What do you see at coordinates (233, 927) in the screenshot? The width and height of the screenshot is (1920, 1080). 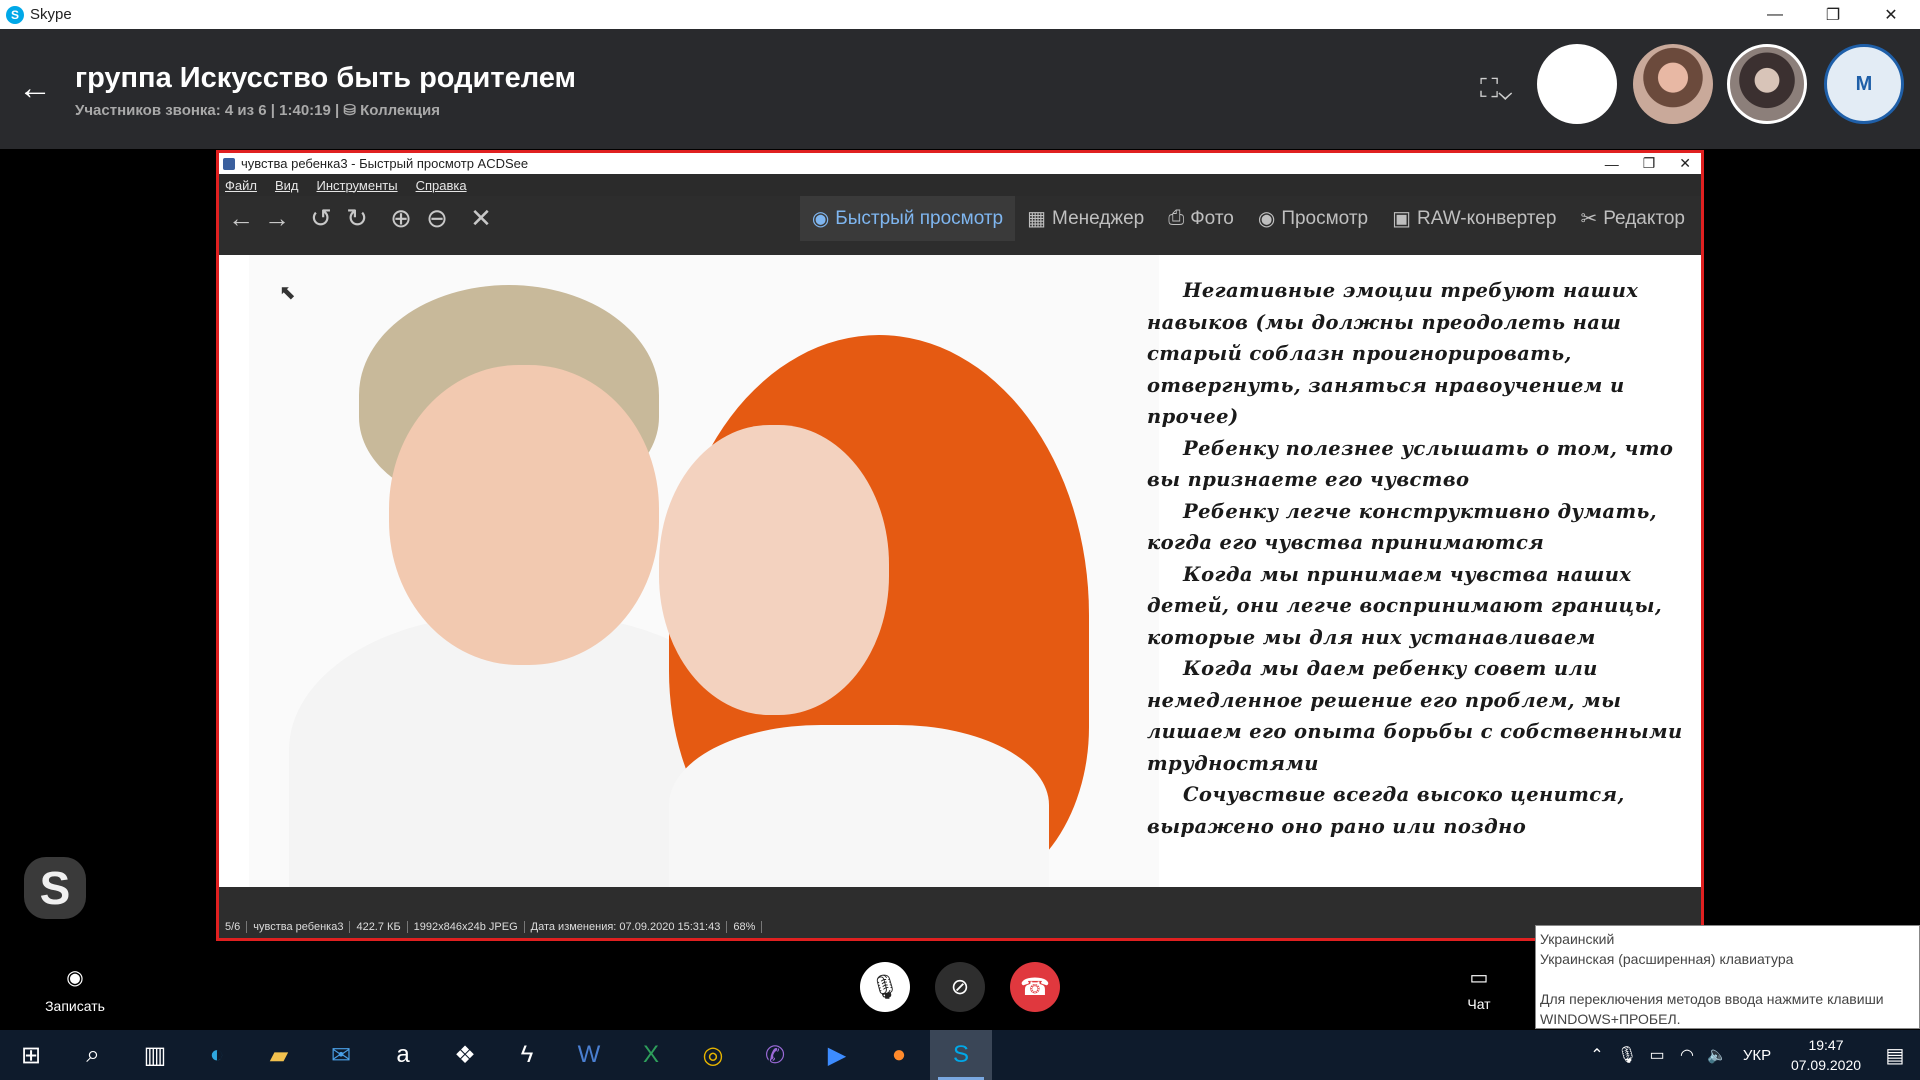 I see `status-index: 5/6` at bounding box center [233, 927].